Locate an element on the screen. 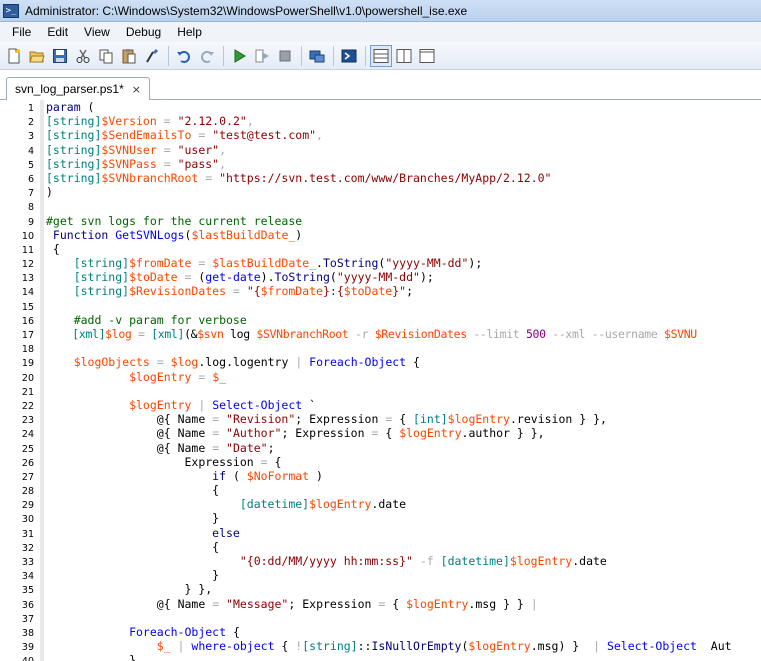 This screenshot has width=761, height=661. menu-edit: Edit is located at coordinates (57, 32).